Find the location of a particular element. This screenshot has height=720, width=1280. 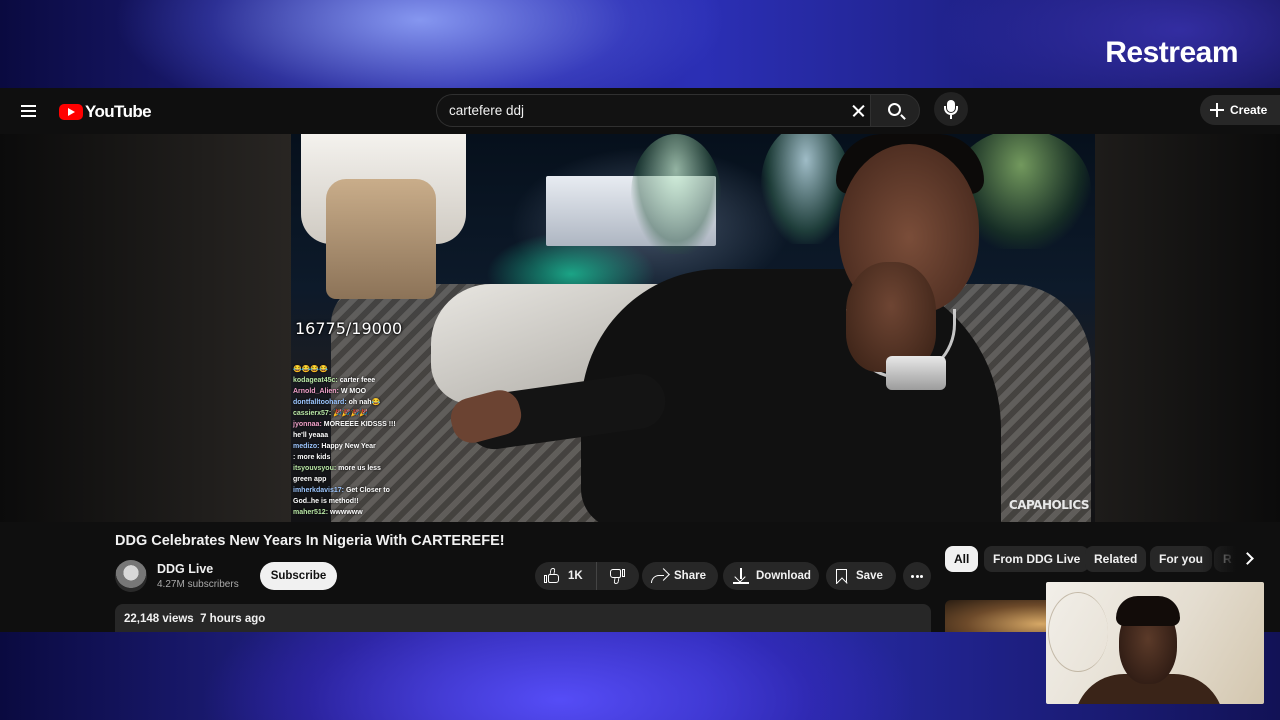

chat-message: green app is located at coordinates (310, 479).